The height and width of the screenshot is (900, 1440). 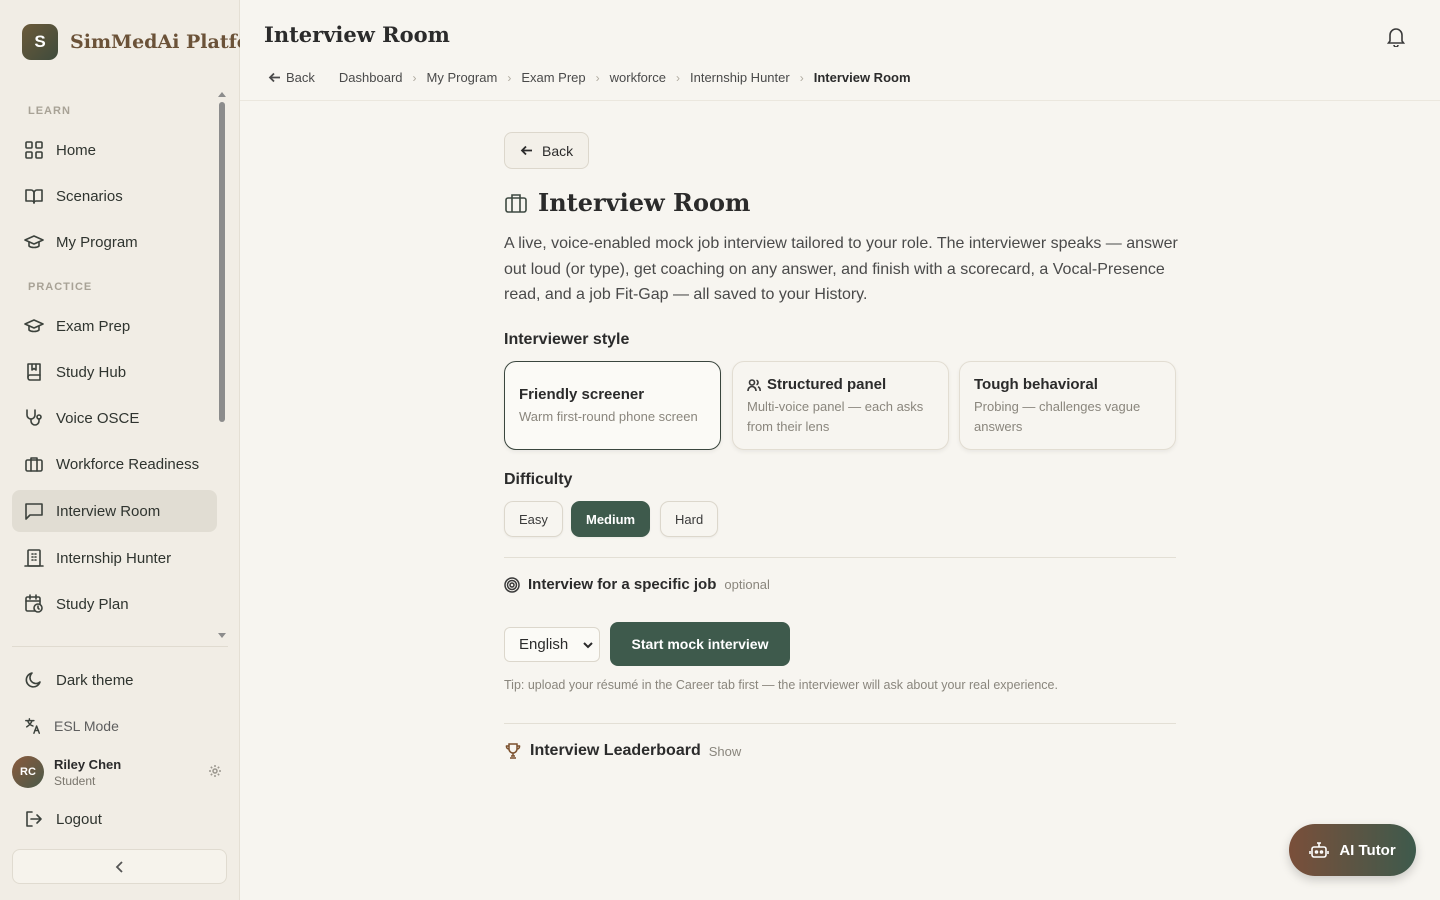 I want to click on dark-theme-toggle: Dark theme, so click(x=114, y=680).